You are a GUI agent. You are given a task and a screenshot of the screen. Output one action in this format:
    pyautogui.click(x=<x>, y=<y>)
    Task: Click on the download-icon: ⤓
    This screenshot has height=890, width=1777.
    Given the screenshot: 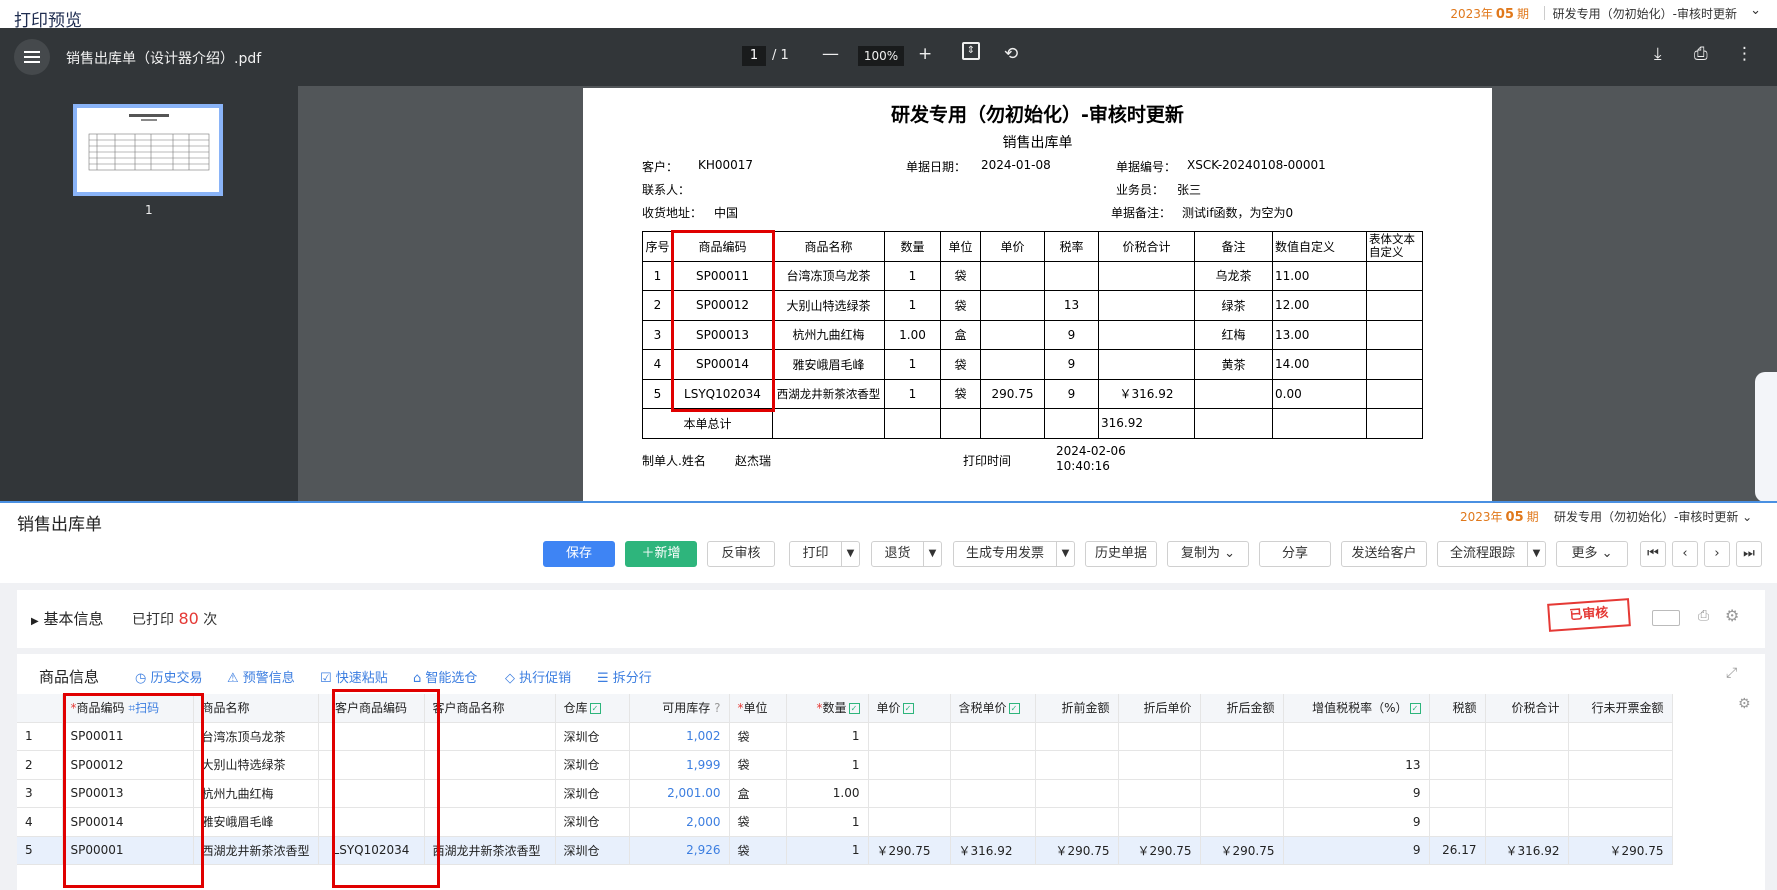 What is the action you would take?
    pyautogui.click(x=1658, y=54)
    